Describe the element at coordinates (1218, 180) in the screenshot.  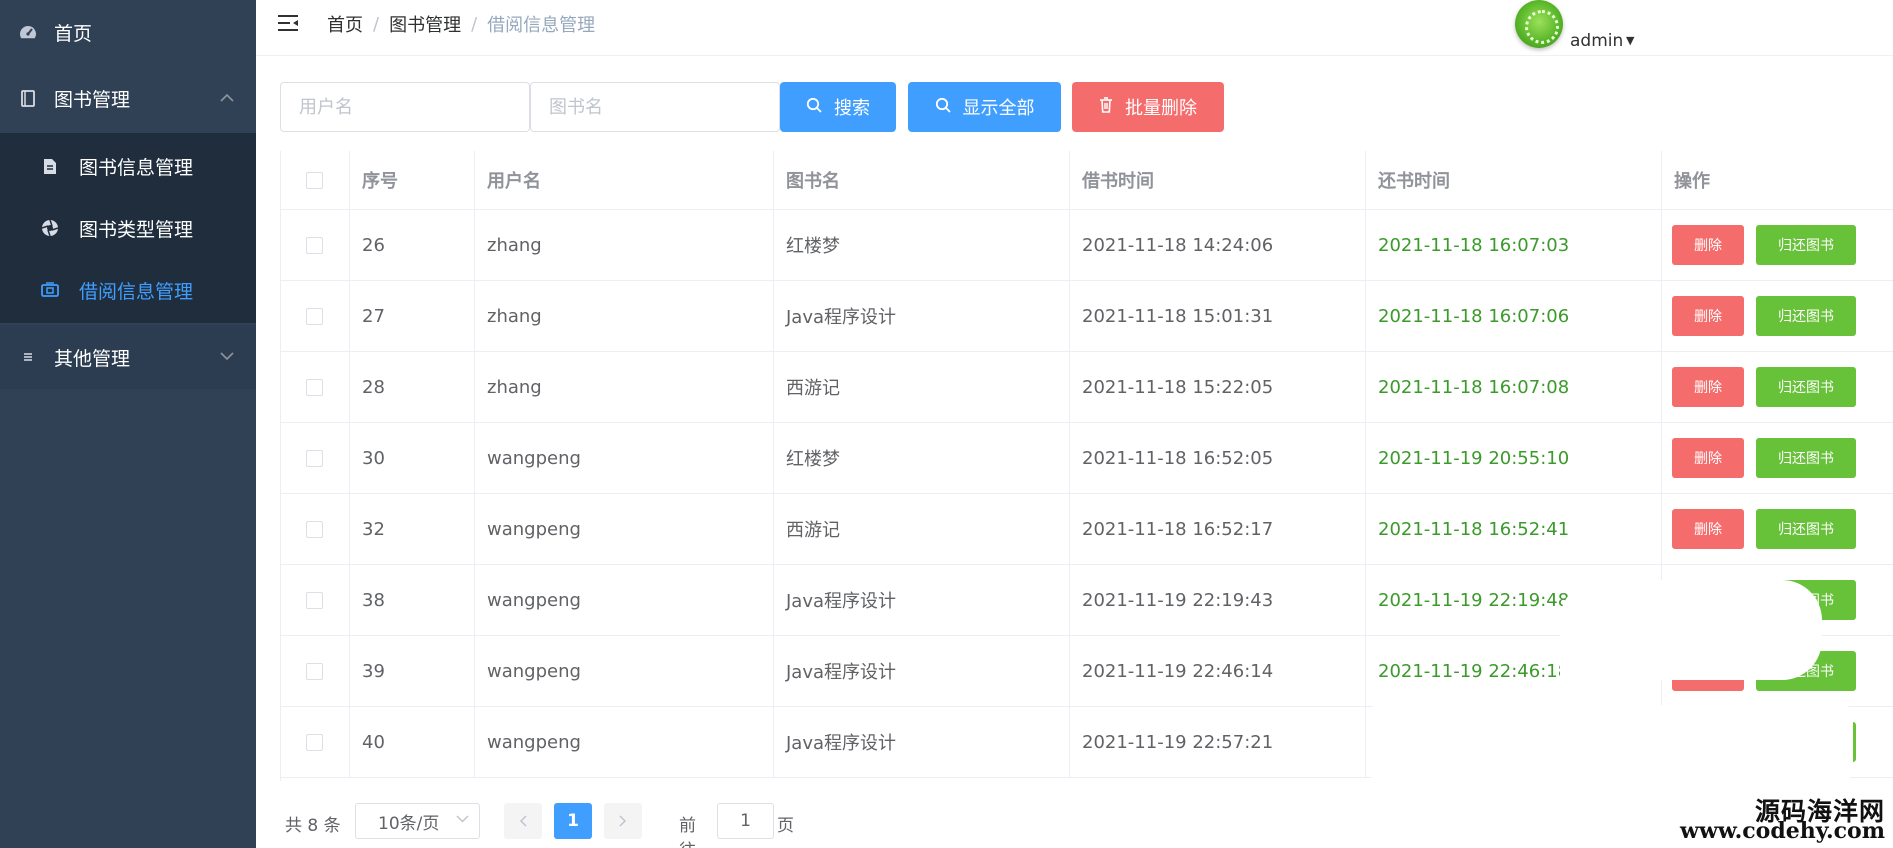
I see `header-borrow-time: 借书时间` at that location.